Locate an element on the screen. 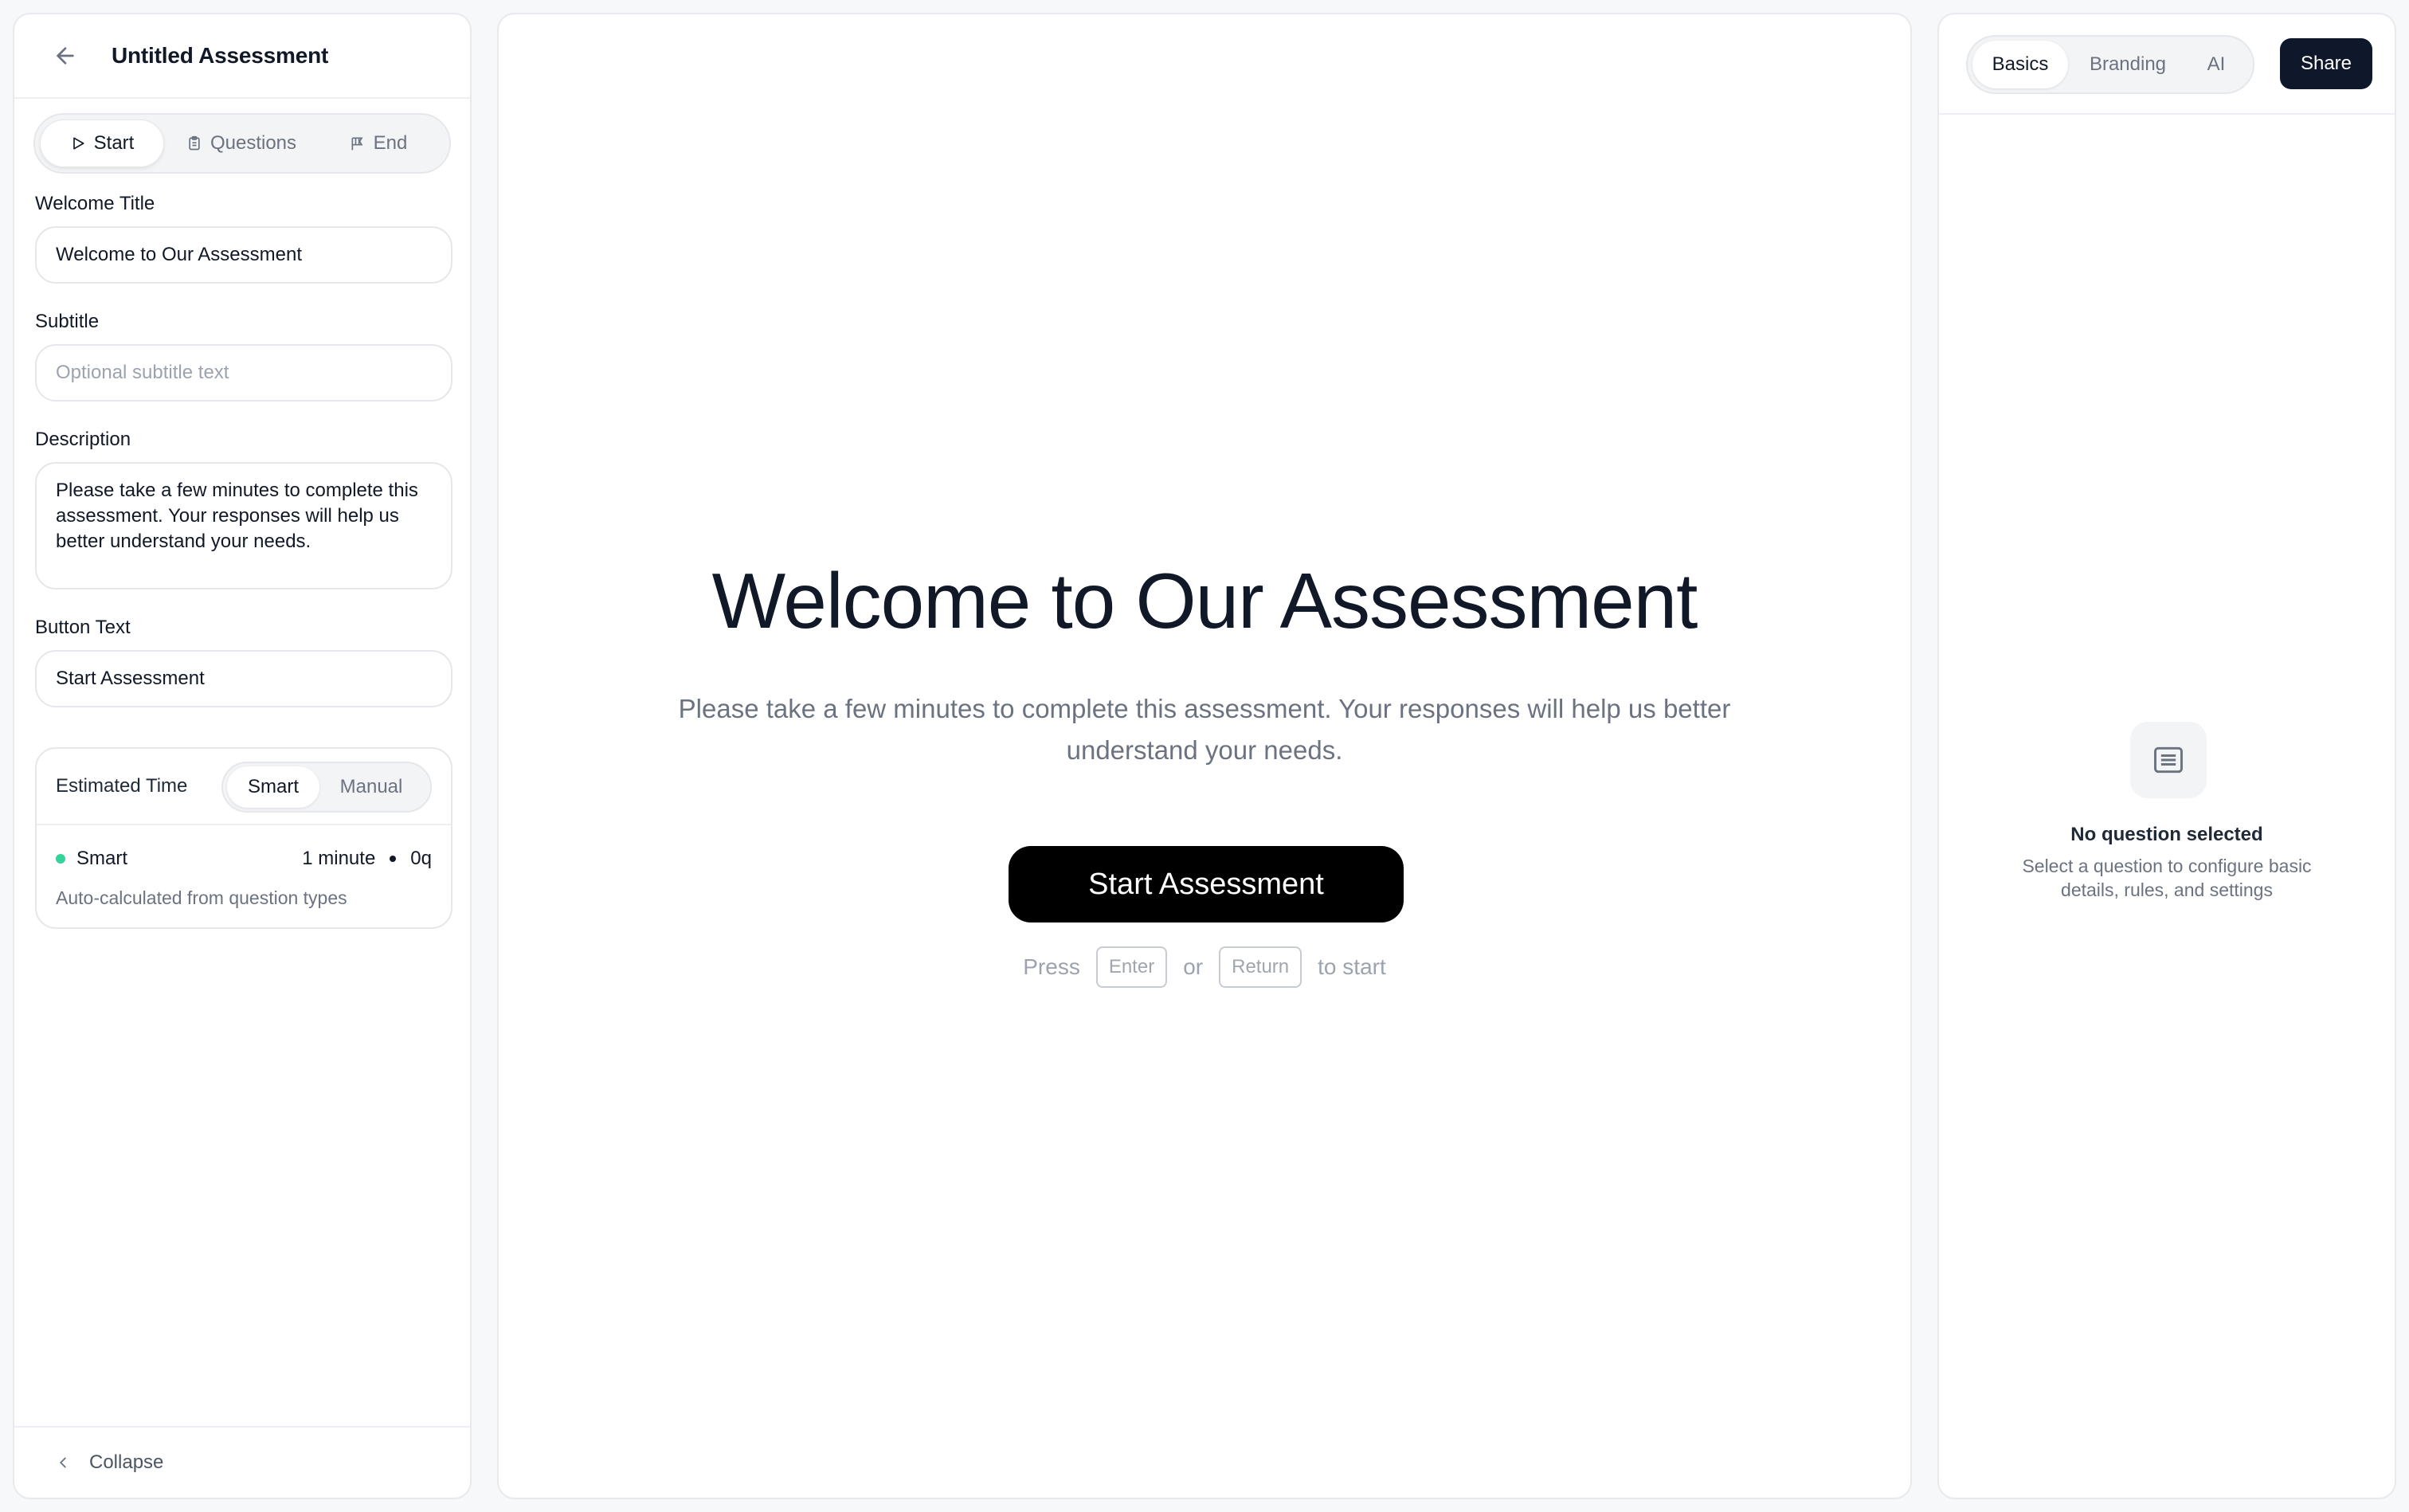 This screenshot has height=1512, width=2409. button-text-label: Button Text is located at coordinates (83, 627).